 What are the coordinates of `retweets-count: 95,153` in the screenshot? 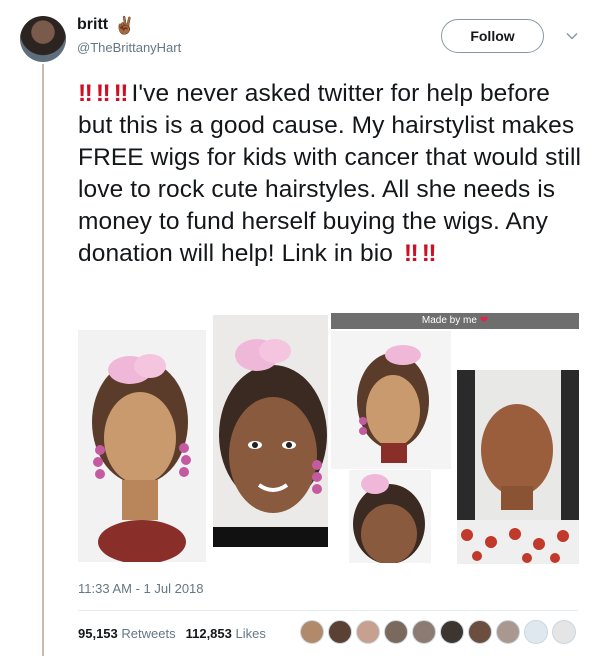 It's located at (98, 633).